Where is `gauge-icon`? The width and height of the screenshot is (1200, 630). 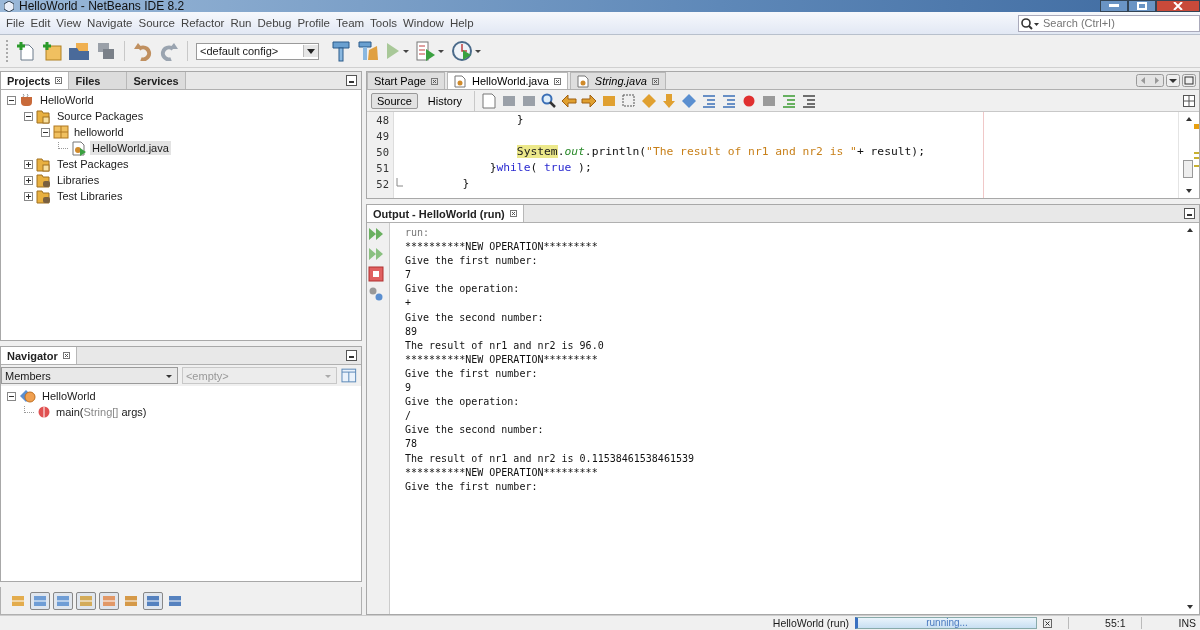
gauge-icon is located at coordinates (462, 51).